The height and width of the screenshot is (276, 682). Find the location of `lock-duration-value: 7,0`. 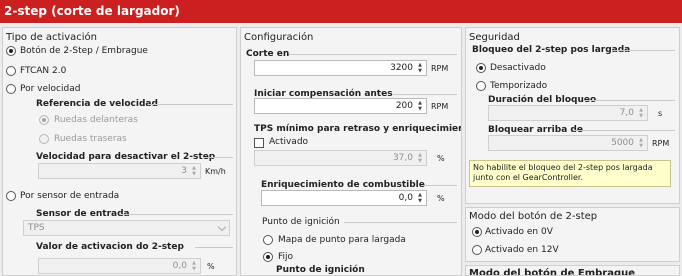

lock-duration-value: 7,0 is located at coordinates (626, 113).